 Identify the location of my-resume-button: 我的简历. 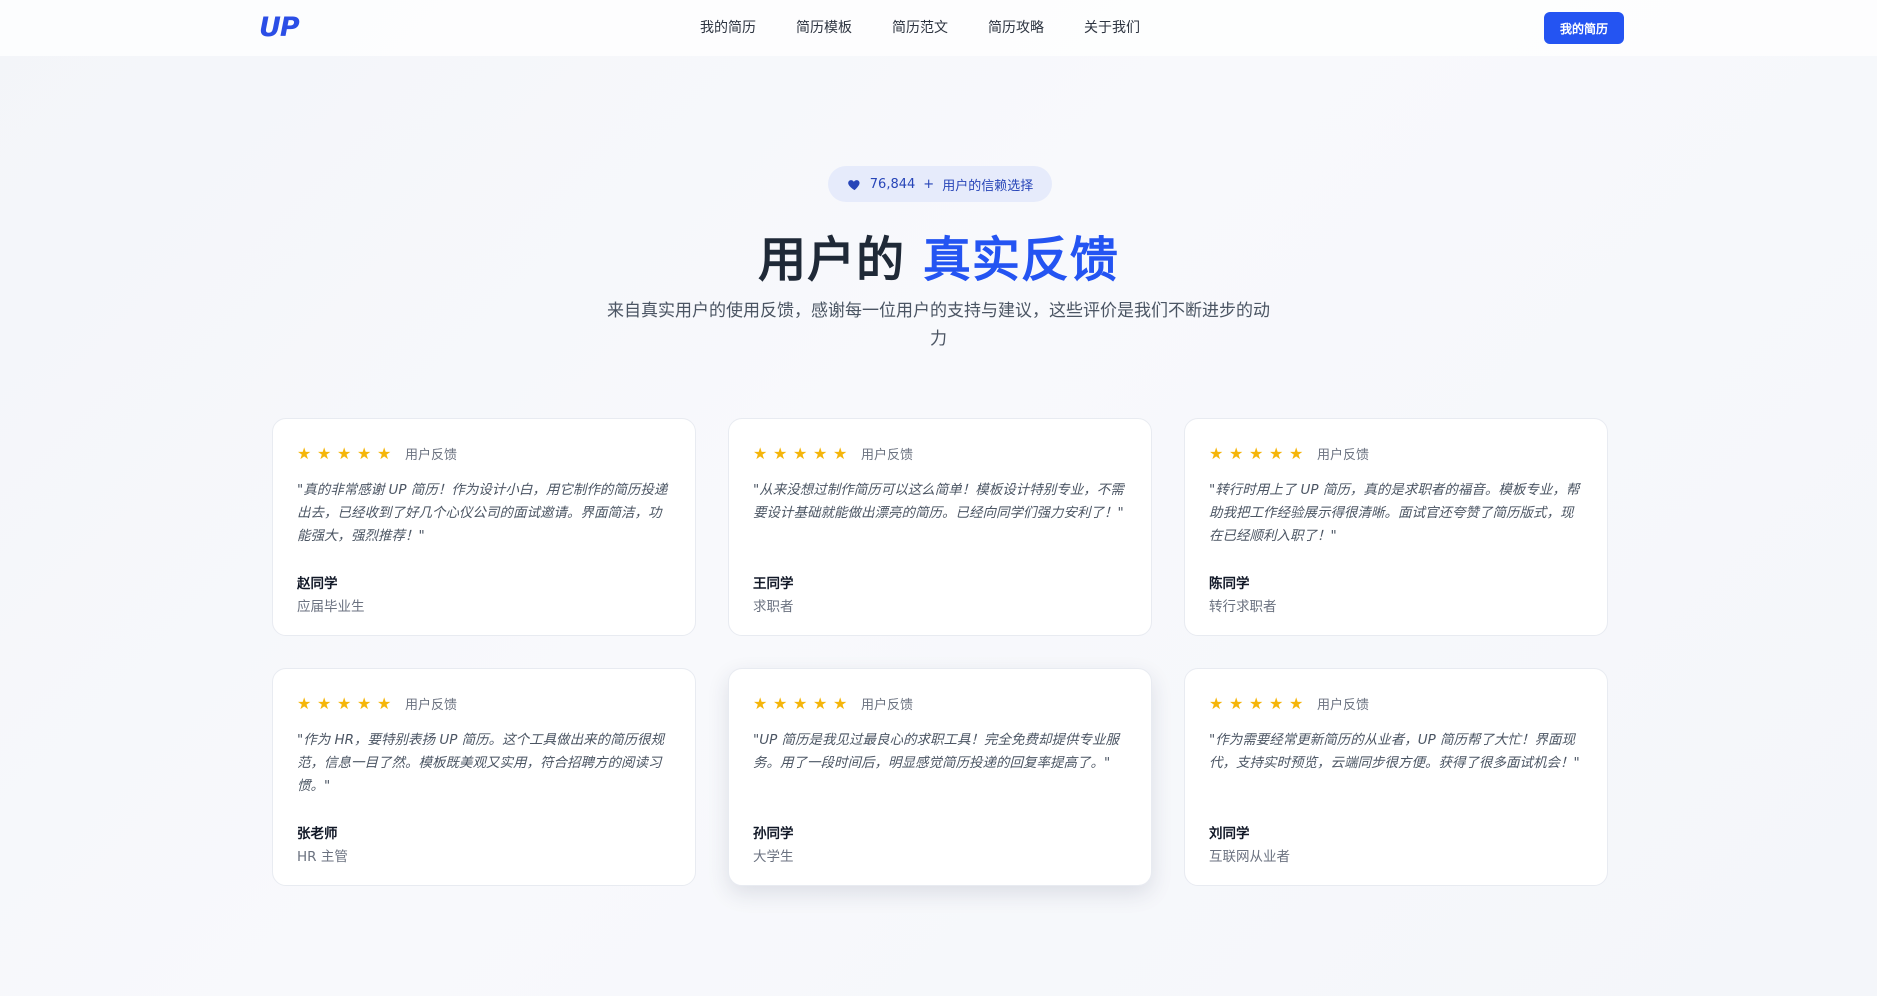
(1584, 28).